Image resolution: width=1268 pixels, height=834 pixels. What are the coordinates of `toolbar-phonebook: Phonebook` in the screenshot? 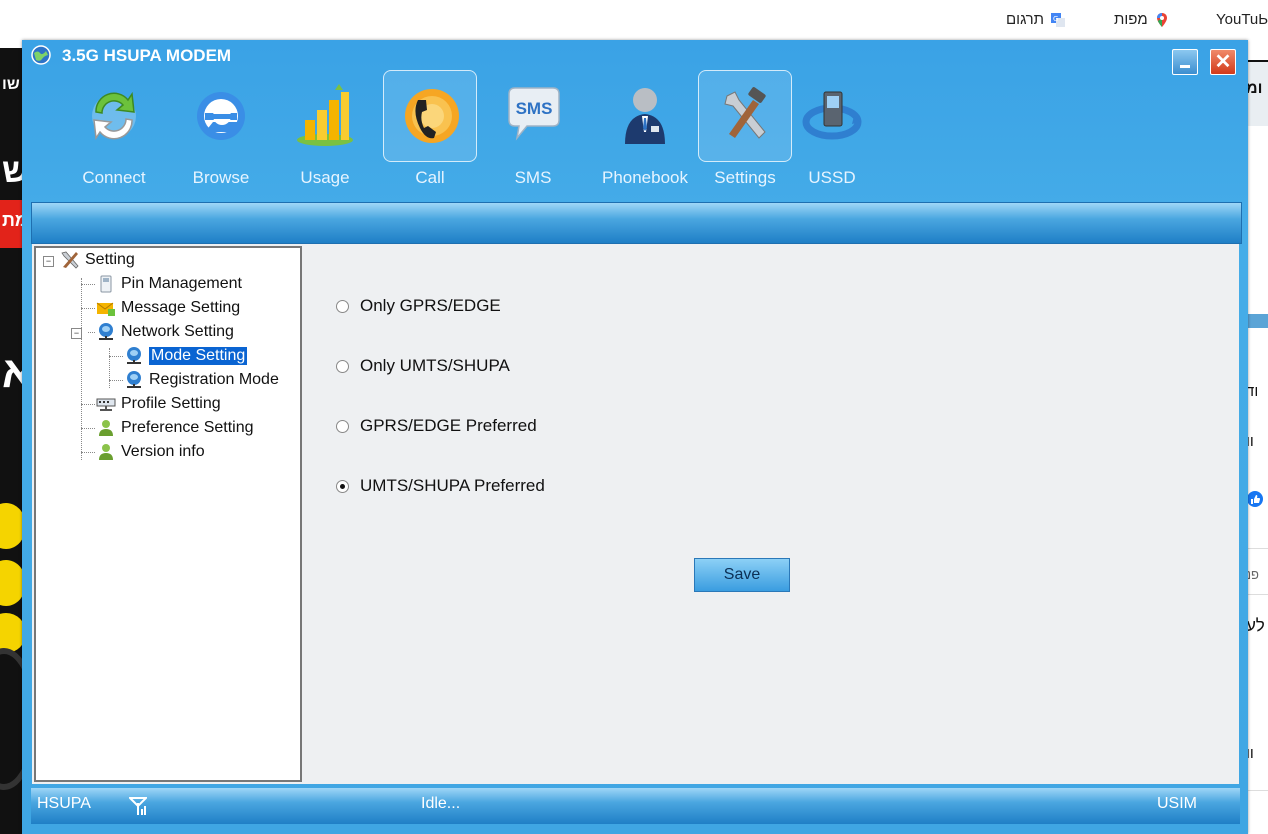 It's located at (645, 146).